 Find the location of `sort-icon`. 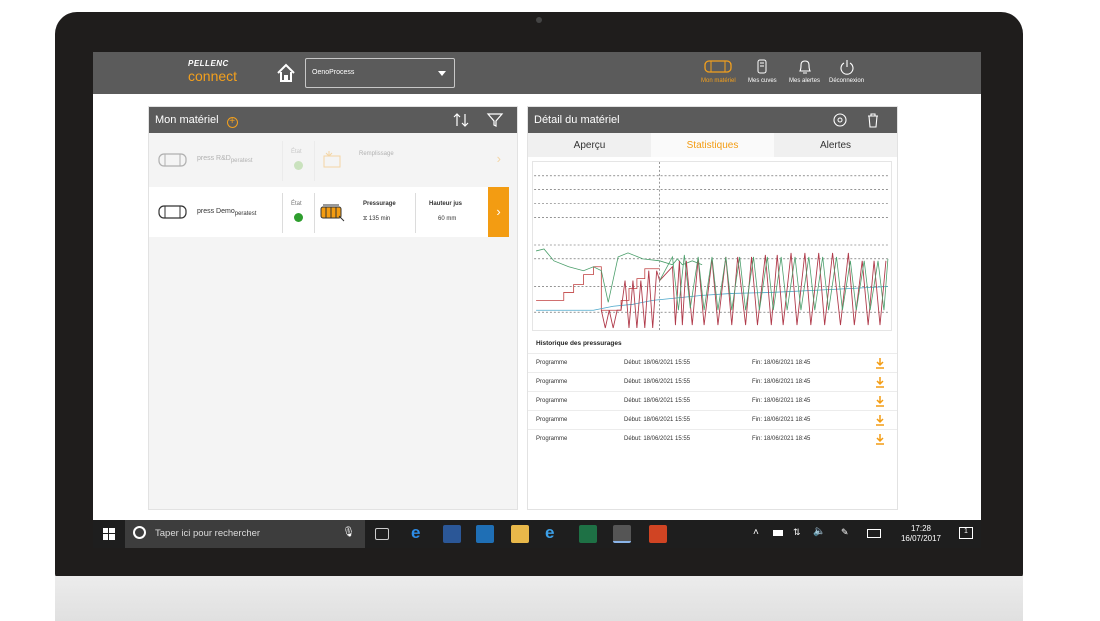

sort-icon is located at coordinates (461, 120).